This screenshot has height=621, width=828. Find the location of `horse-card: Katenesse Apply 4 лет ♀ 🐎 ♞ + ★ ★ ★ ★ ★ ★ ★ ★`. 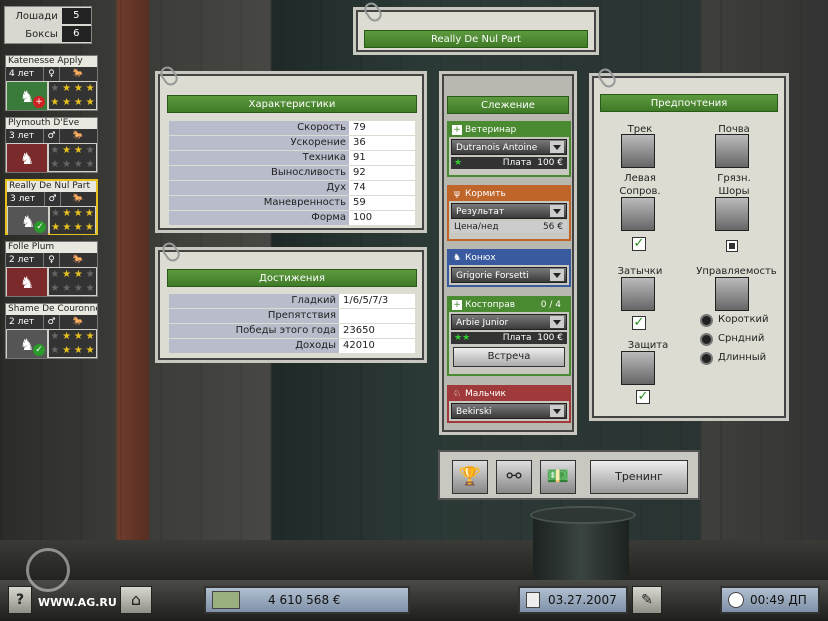

horse-card: Katenesse Apply 4 лет ♀ 🐎 ♞ + ★ ★ ★ ★ ★ ★ ★ ★ is located at coordinates (51, 83).